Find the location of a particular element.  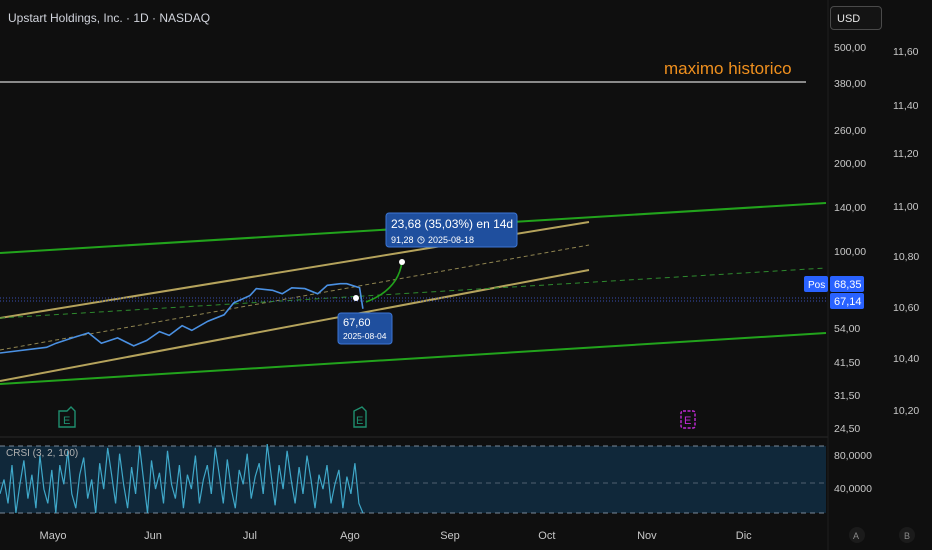

price-tick: 24,50 is located at coordinates (847, 429).